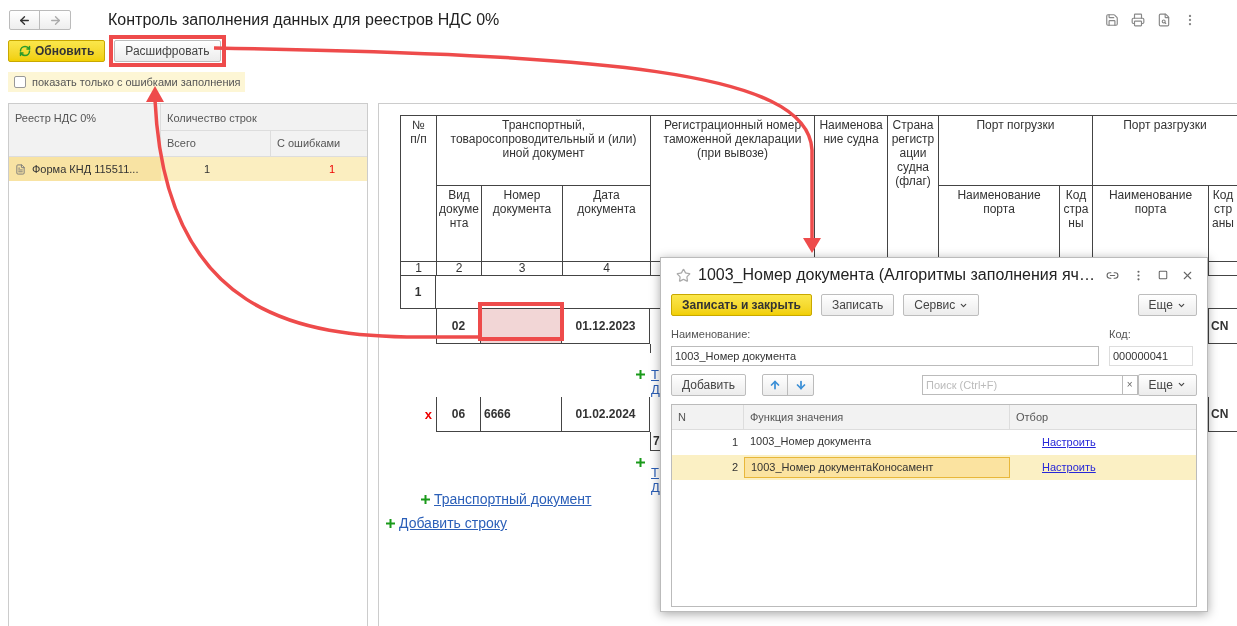  I want to click on code-field: 000000041, so click(1151, 355).